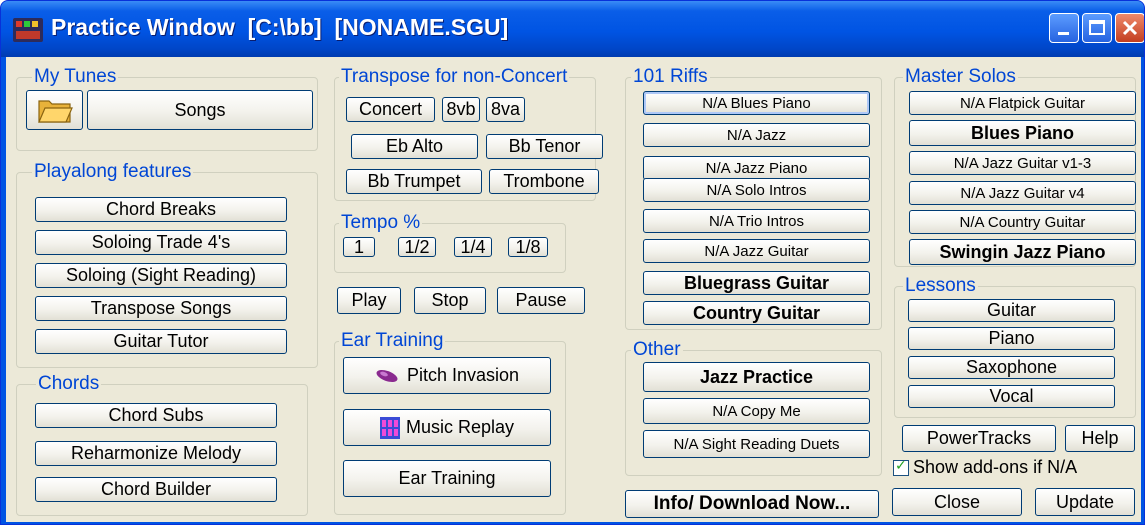 This screenshot has width=1145, height=525. What do you see at coordinates (756, 444) in the screenshot?
I see `sight-reading-duets-button: N/A Sight Reading Duets` at bounding box center [756, 444].